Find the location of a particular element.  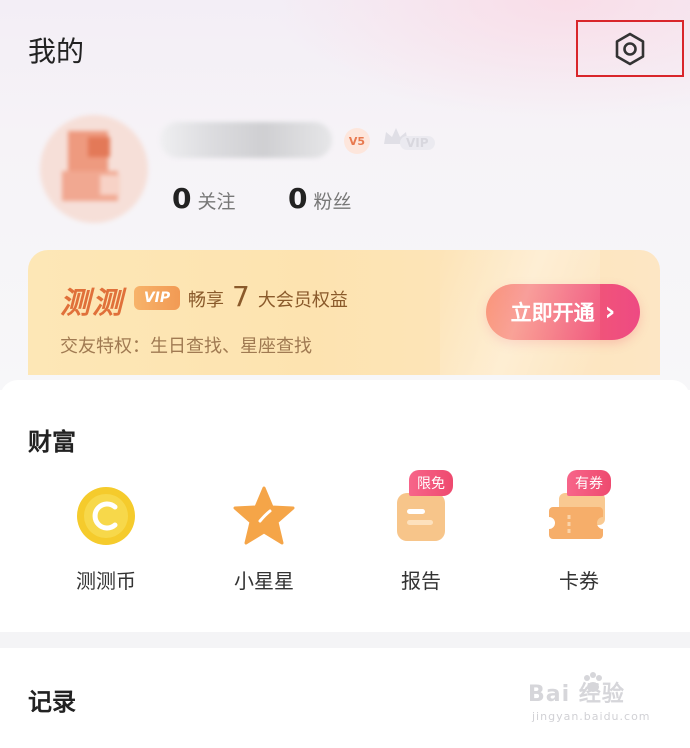

following-count: 0 is located at coordinates (182, 198).